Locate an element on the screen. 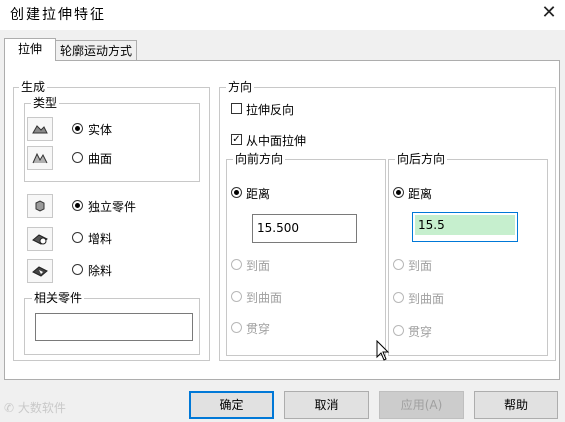 This screenshot has height=422, width=565. forward-through-radio is located at coordinates (236, 327).